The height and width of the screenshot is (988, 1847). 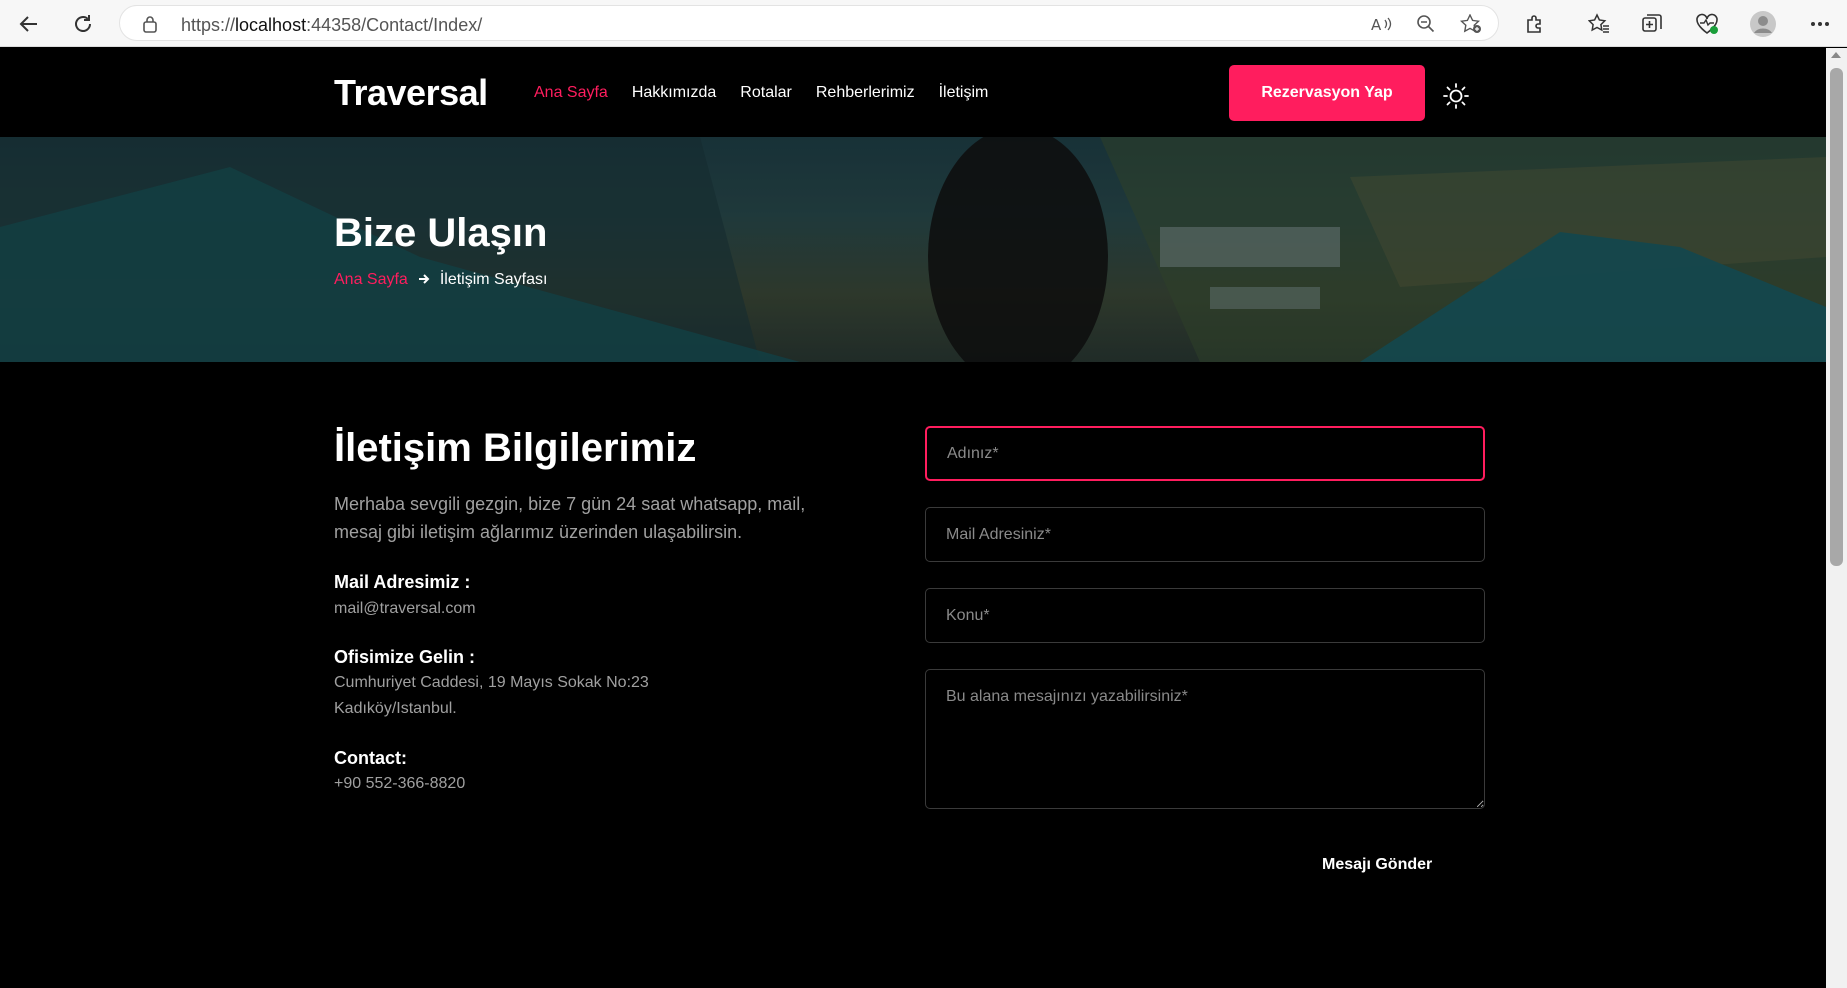 What do you see at coordinates (1836, 55) in the screenshot?
I see `scroll-up-arrow-icon` at bounding box center [1836, 55].